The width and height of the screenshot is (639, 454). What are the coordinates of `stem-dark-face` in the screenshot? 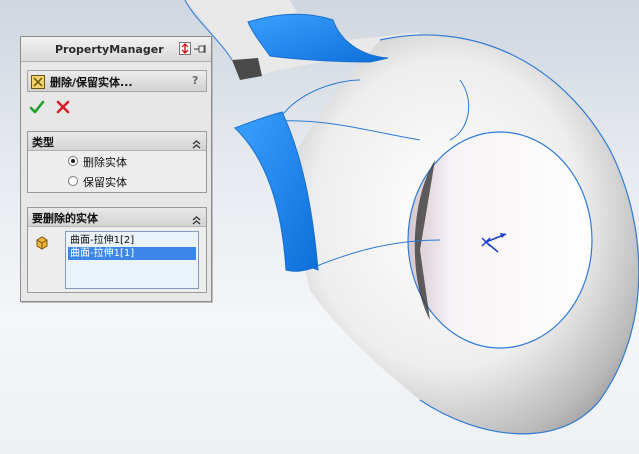 It's located at (247, 69).